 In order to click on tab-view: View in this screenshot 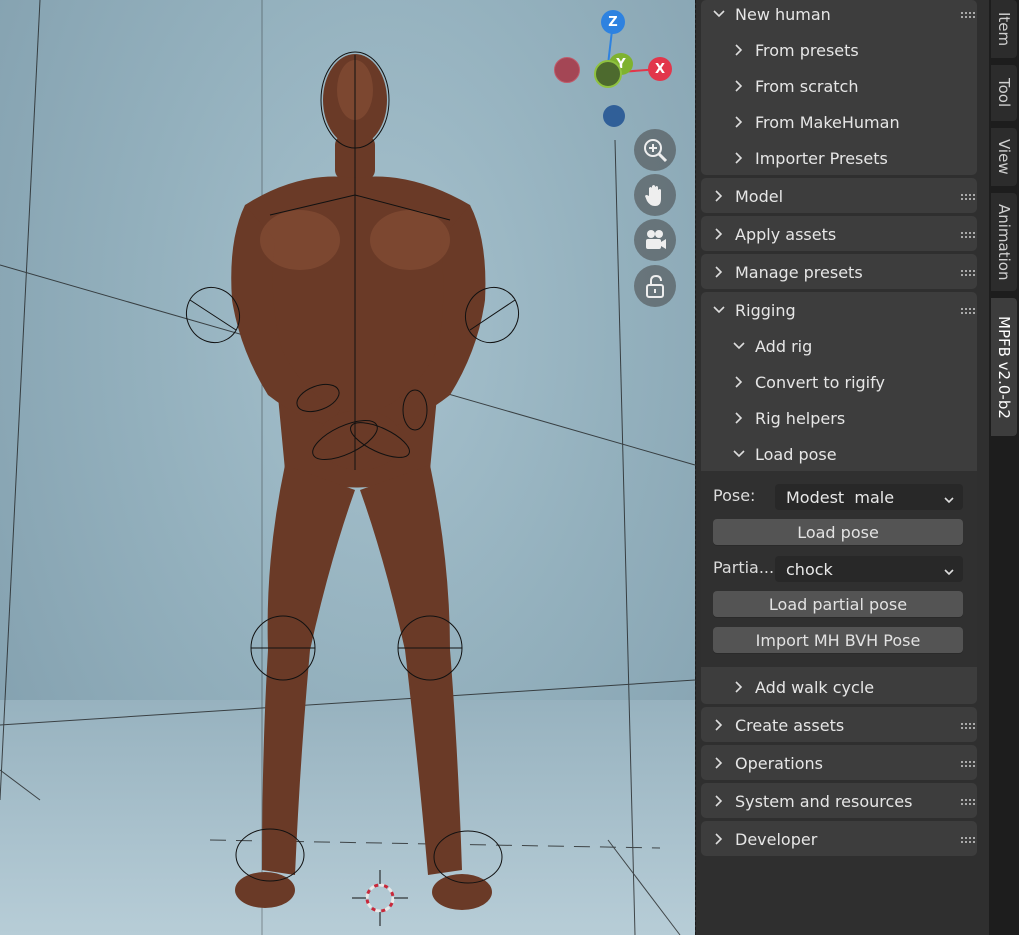, I will do `click(1004, 157)`.